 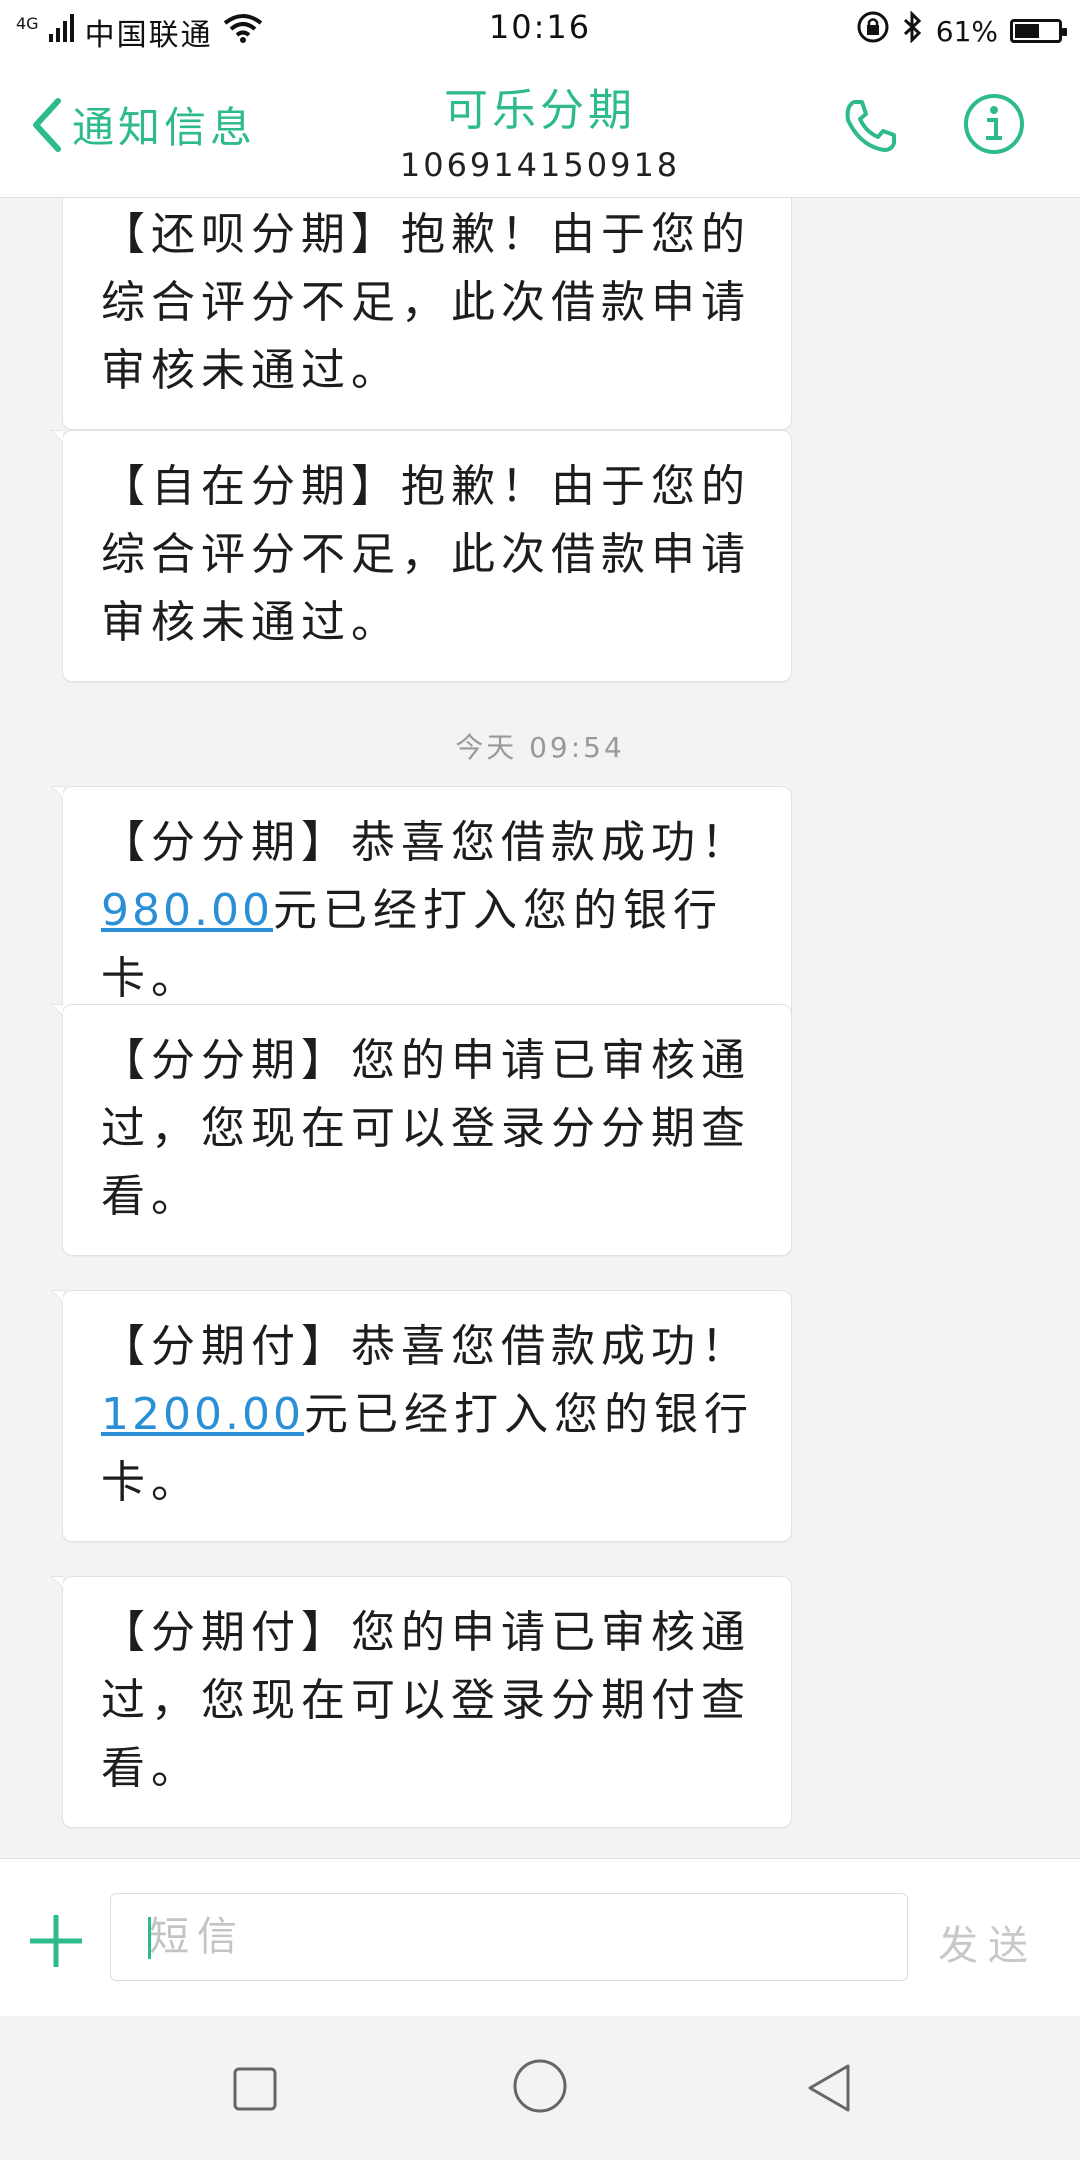 I want to click on message-bubble: 【自在分期】抱歉！由于您的综合评分不足，此次借款申请审核未通过。, so click(x=421, y=556).